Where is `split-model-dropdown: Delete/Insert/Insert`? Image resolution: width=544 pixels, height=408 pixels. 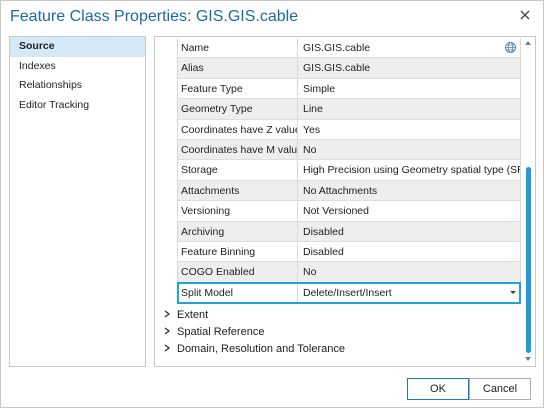
split-model-dropdown: Delete/Insert/Insert is located at coordinates (409, 292).